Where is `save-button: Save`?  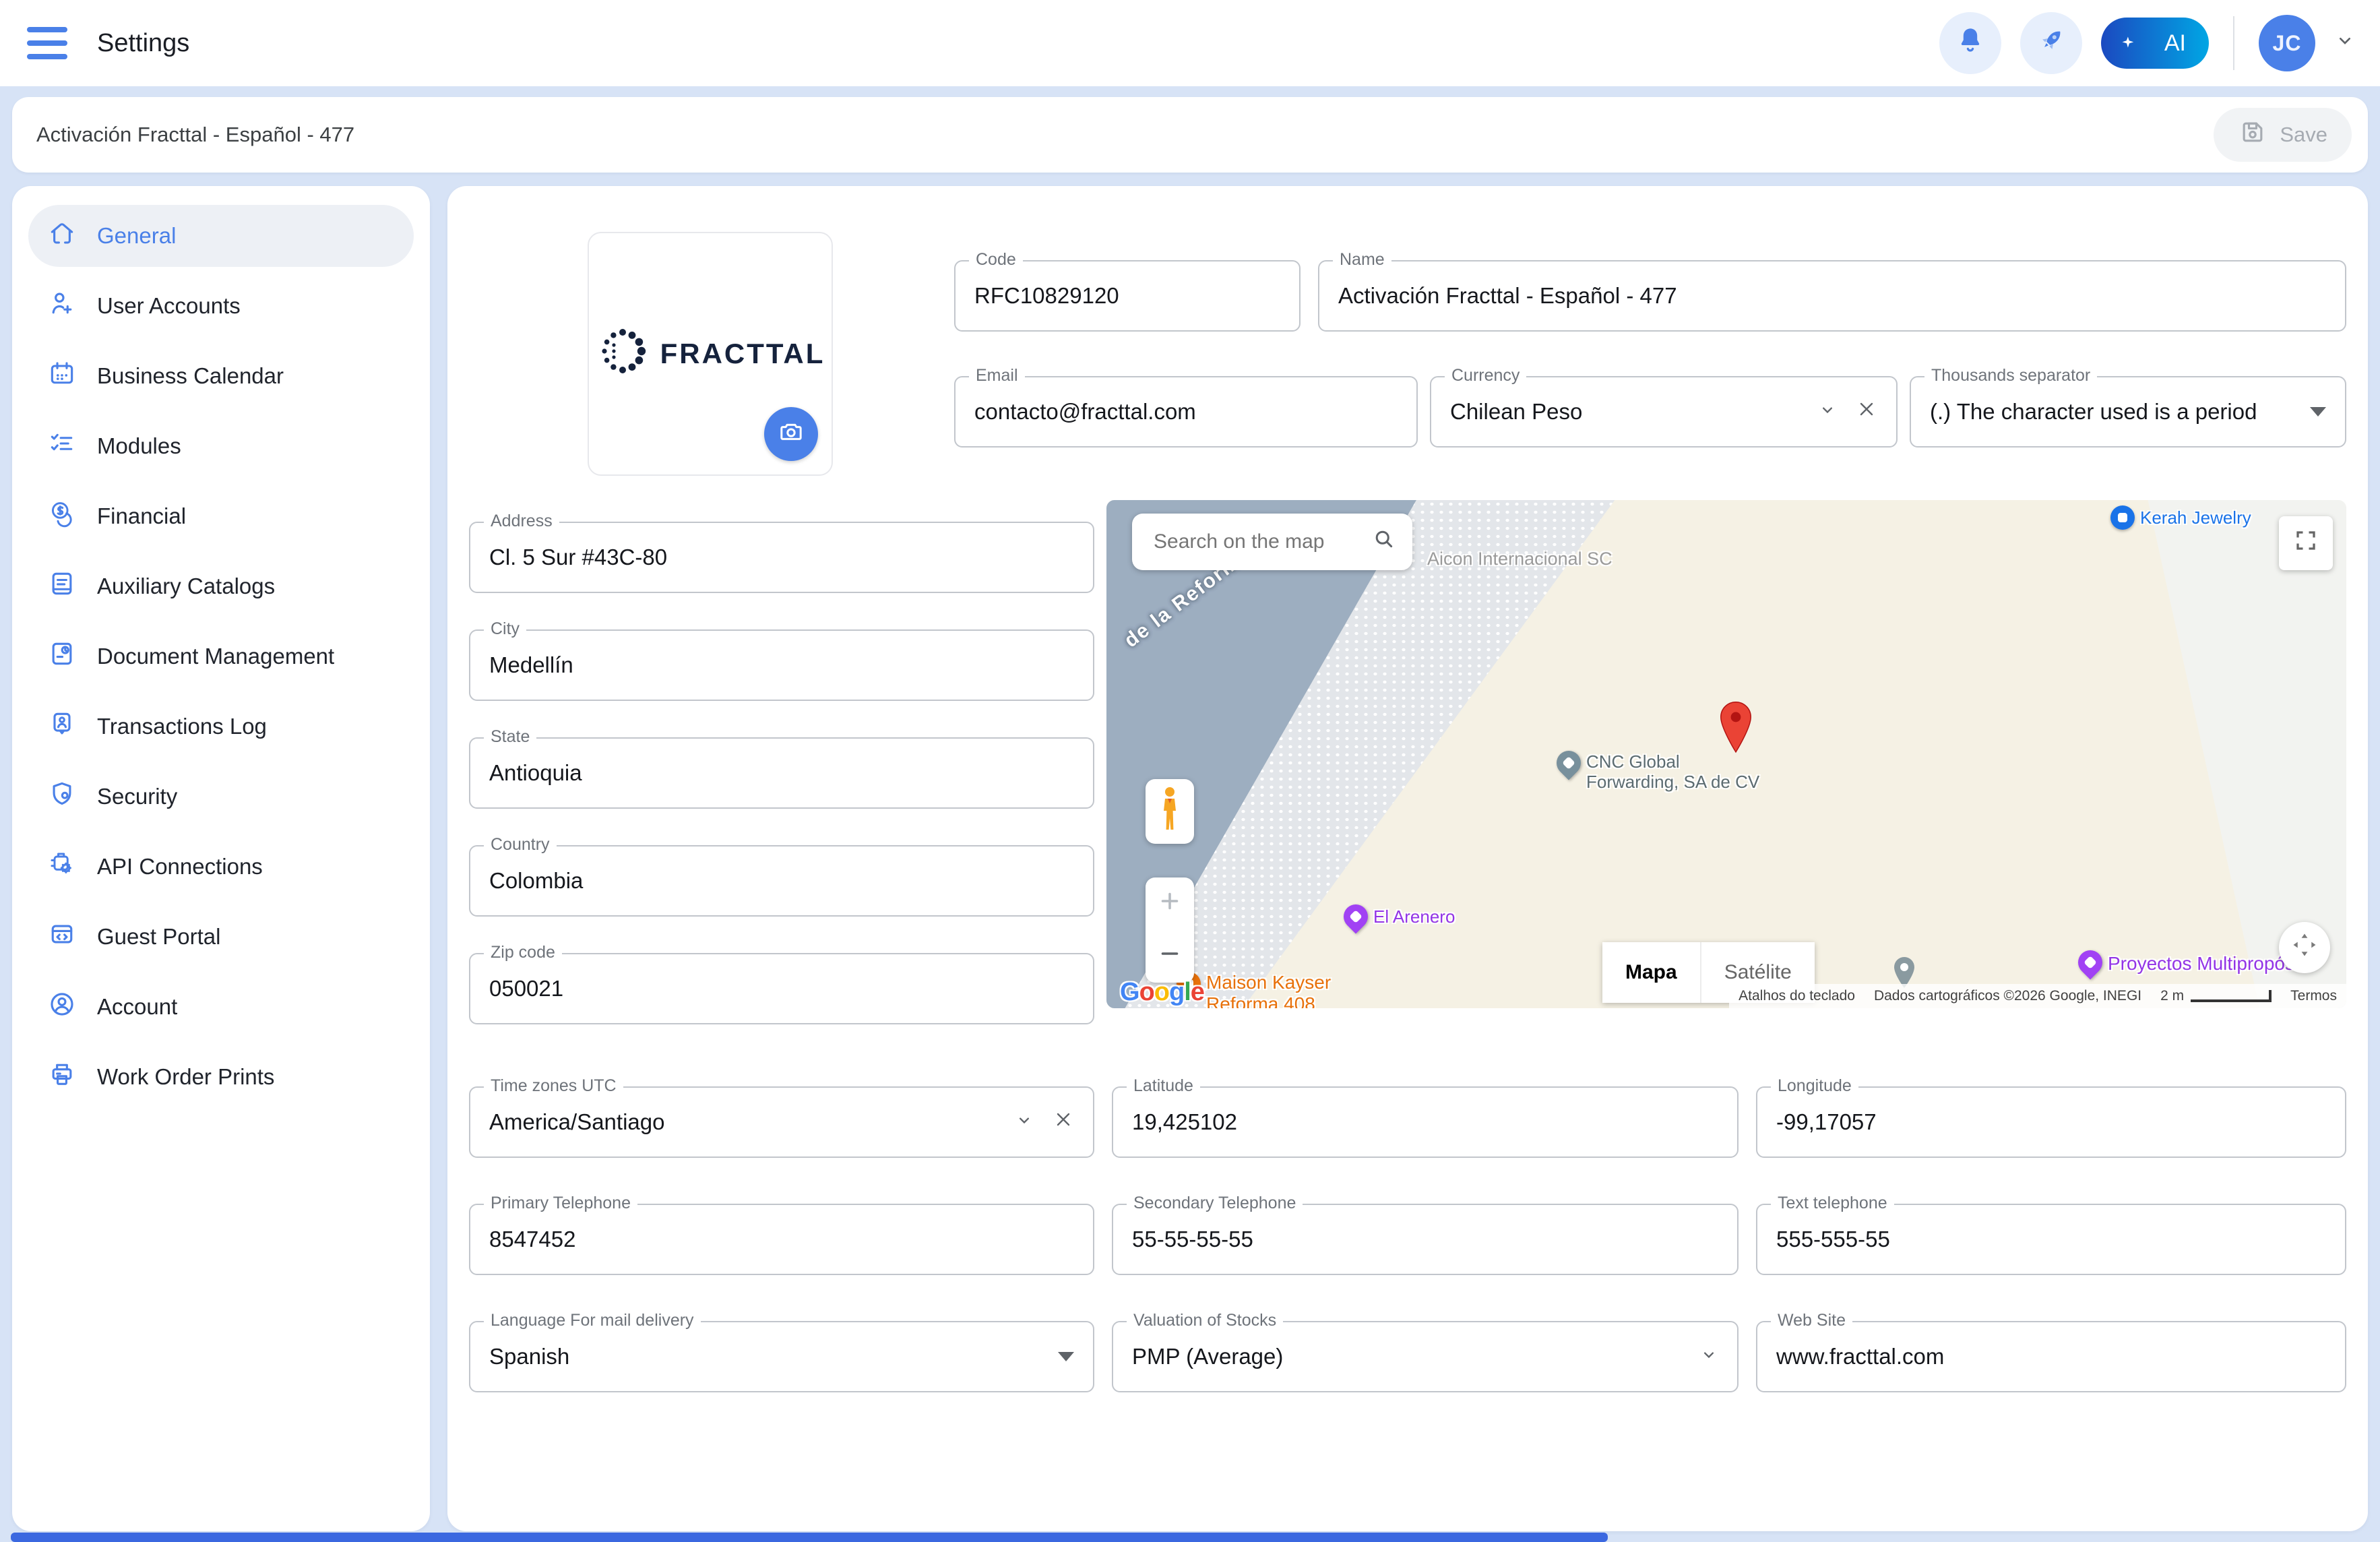
save-button: Save is located at coordinates (2283, 135).